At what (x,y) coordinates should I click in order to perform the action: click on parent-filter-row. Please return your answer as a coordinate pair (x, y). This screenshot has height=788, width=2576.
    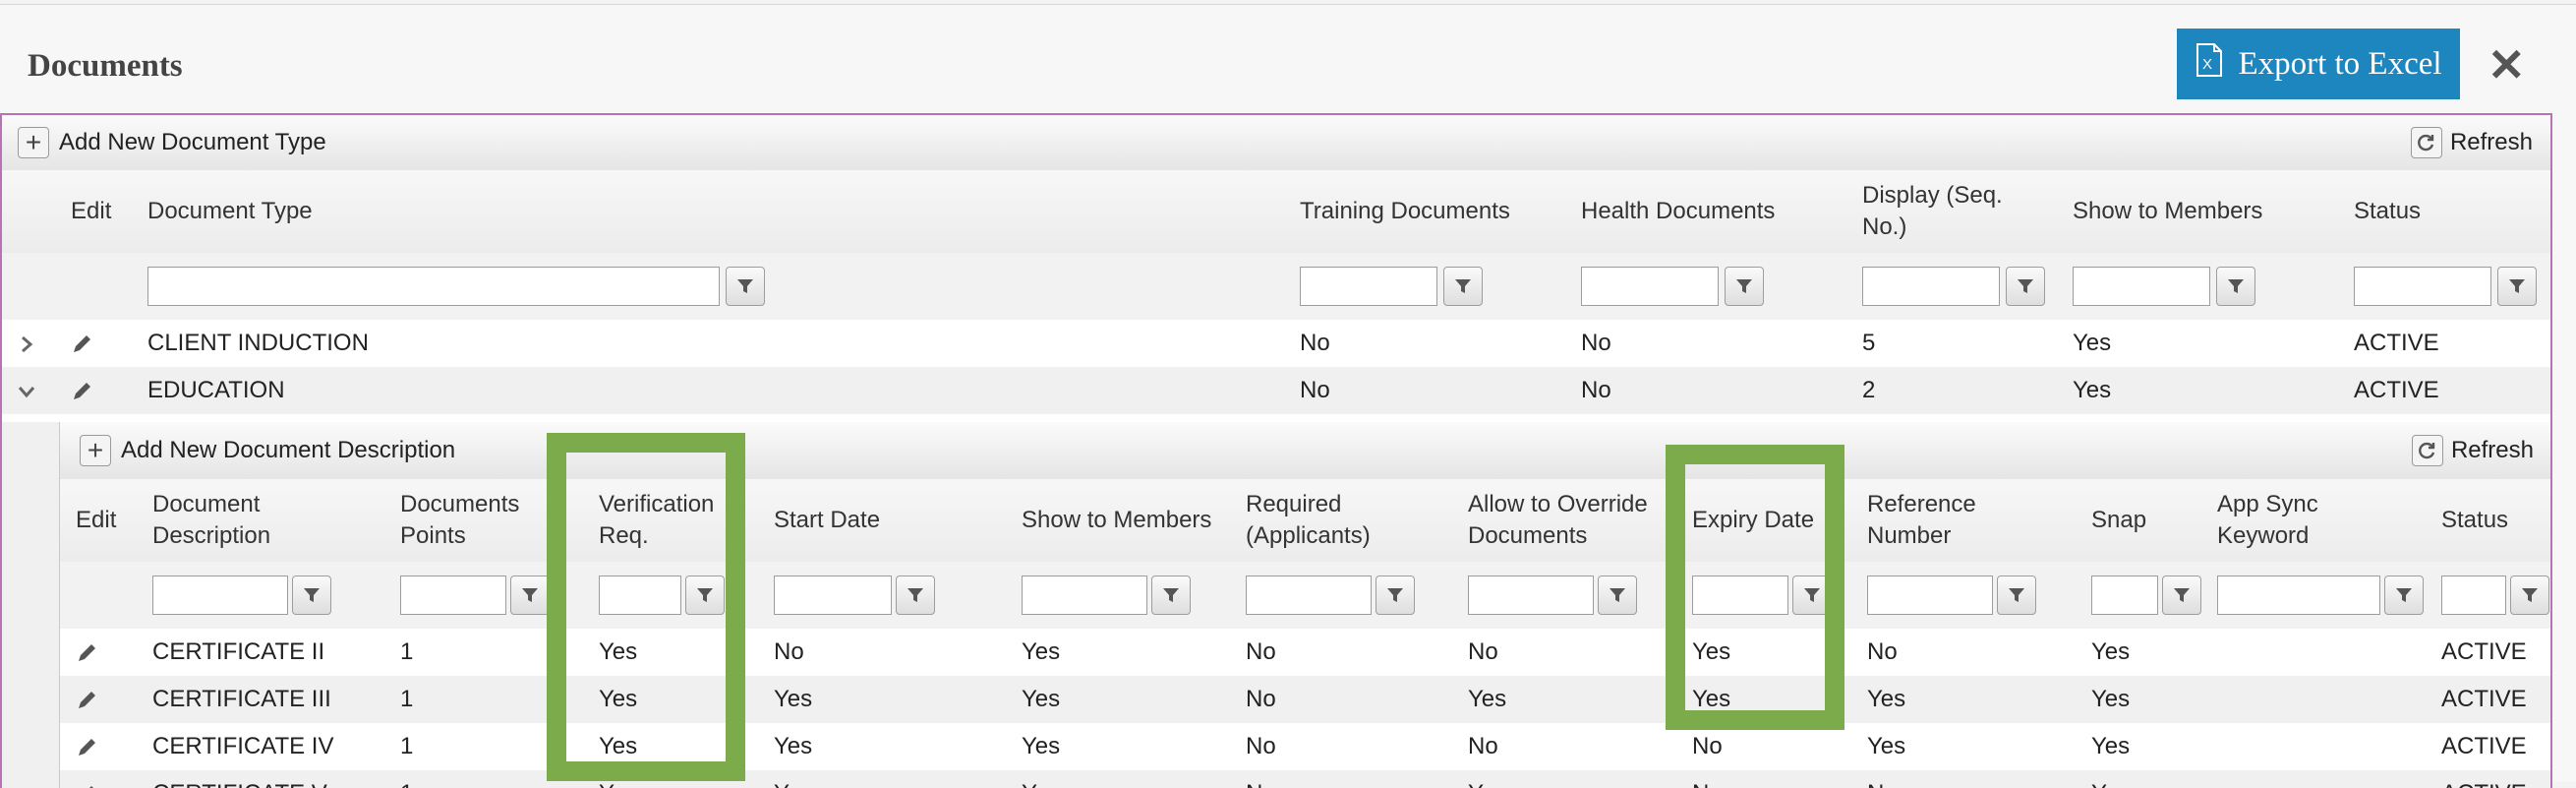
    Looking at the image, I should click on (1276, 287).